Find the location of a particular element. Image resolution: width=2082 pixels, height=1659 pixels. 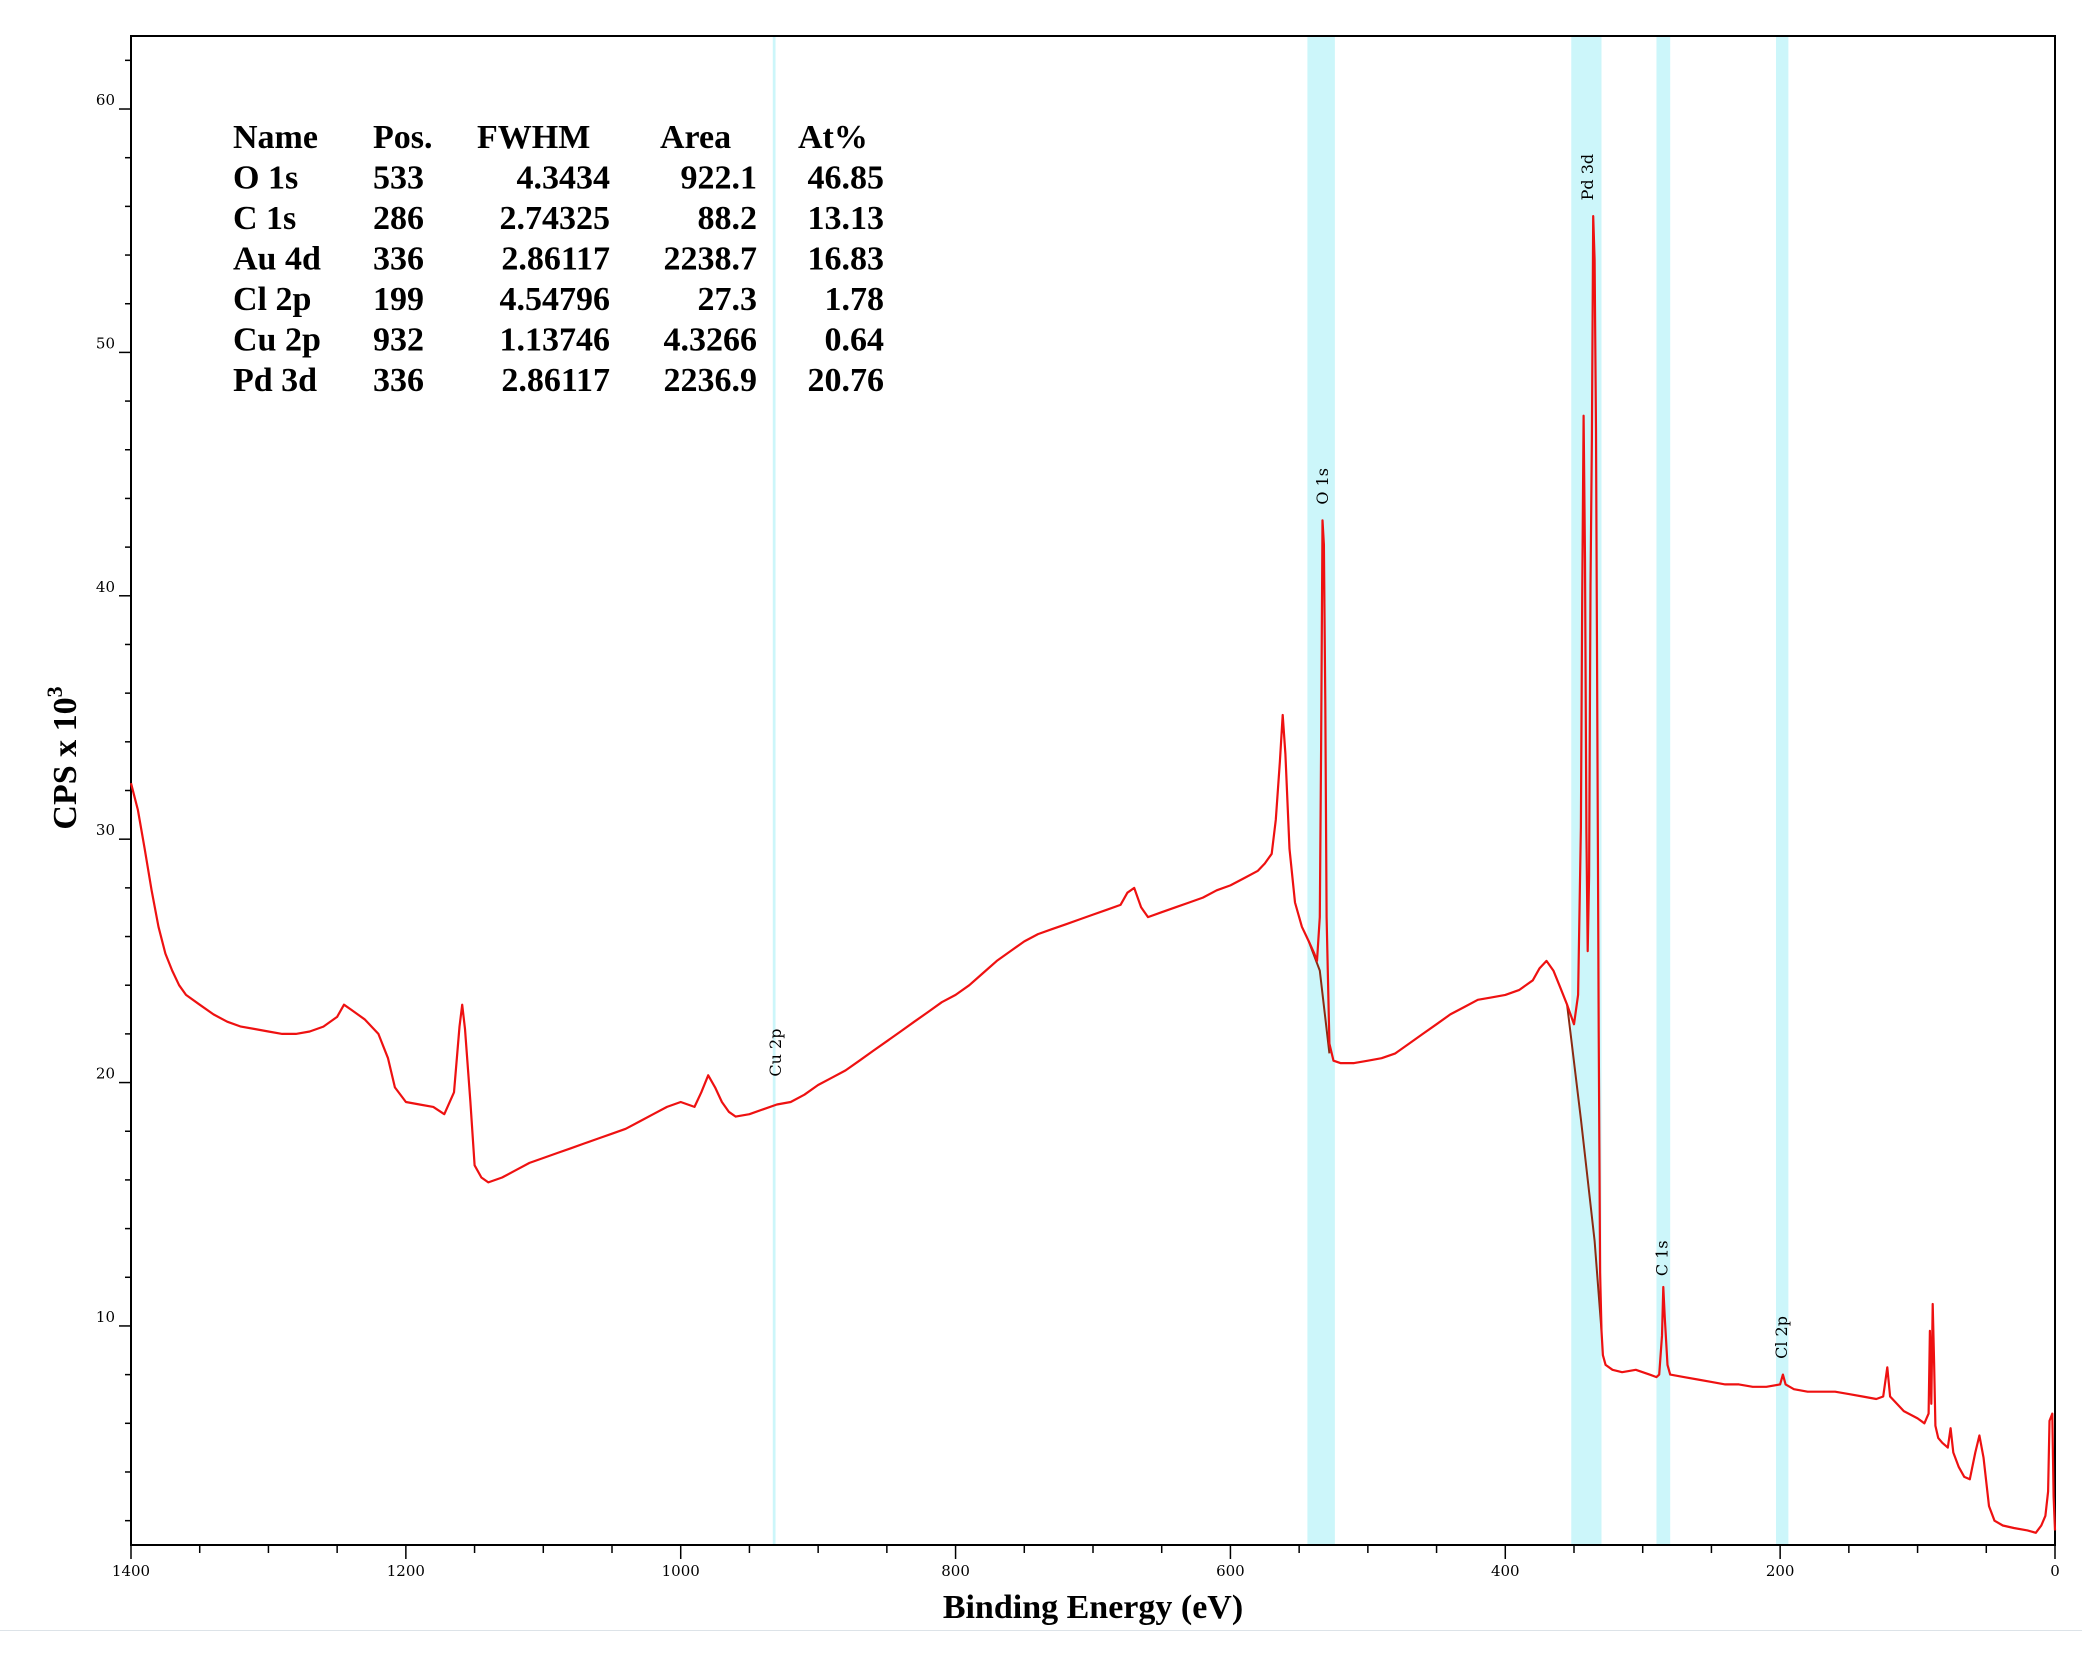

x-tick-label: 200 is located at coordinates (1780, 1571).